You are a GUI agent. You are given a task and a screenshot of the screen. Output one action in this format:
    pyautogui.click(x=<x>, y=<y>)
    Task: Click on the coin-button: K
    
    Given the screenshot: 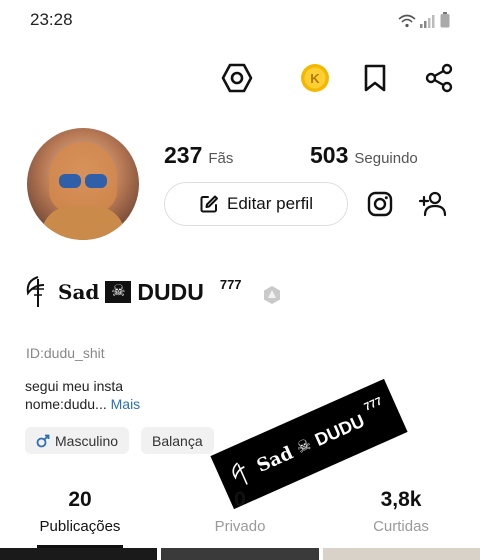 What is the action you would take?
    pyautogui.click(x=315, y=78)
    